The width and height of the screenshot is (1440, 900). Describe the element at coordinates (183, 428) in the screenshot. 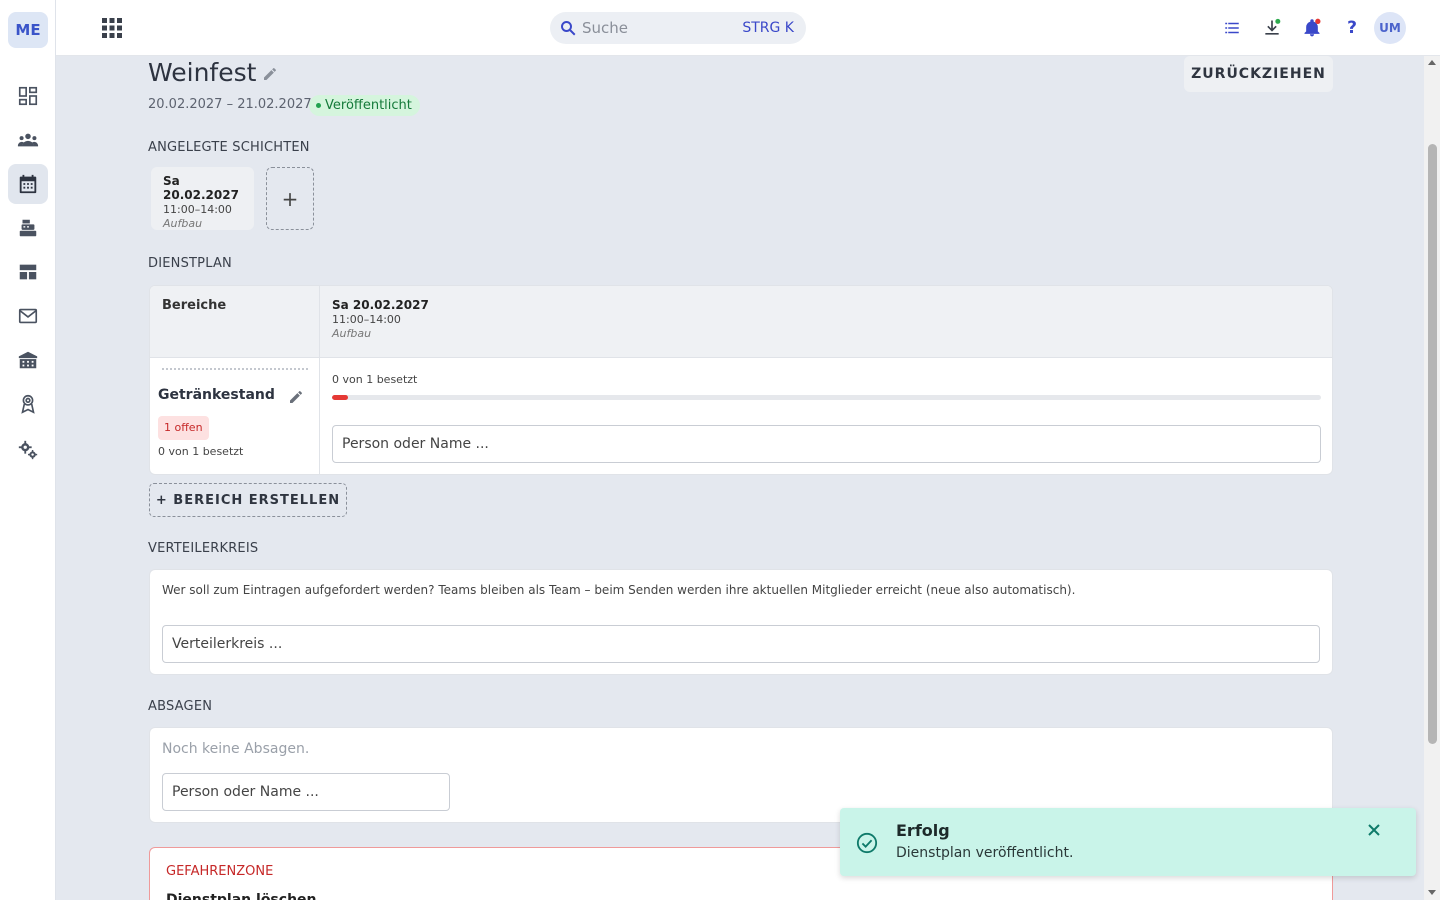

I see `open-slots-badge: 1 offen` at that location.